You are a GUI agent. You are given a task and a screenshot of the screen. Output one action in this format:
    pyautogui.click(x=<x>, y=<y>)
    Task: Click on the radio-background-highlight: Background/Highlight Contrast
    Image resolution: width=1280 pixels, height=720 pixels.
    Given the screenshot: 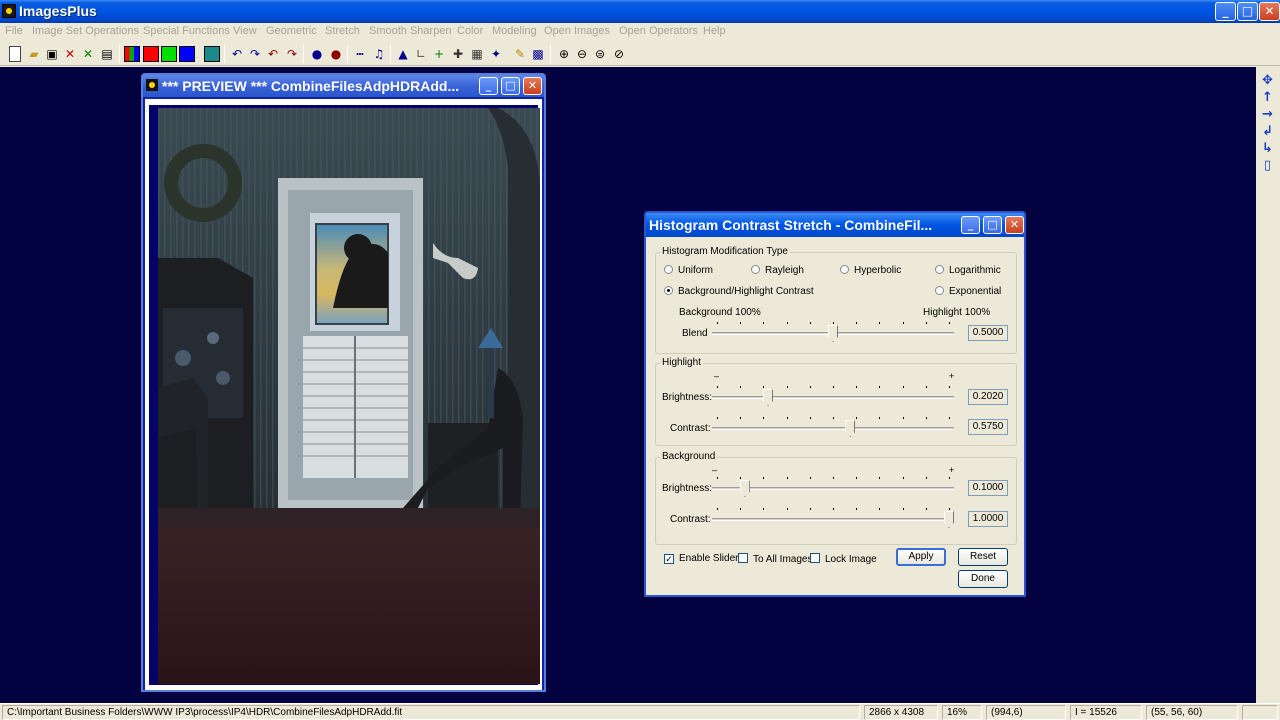 What is the action you would take?
    pyautogui.click(x=739, y=291)
    